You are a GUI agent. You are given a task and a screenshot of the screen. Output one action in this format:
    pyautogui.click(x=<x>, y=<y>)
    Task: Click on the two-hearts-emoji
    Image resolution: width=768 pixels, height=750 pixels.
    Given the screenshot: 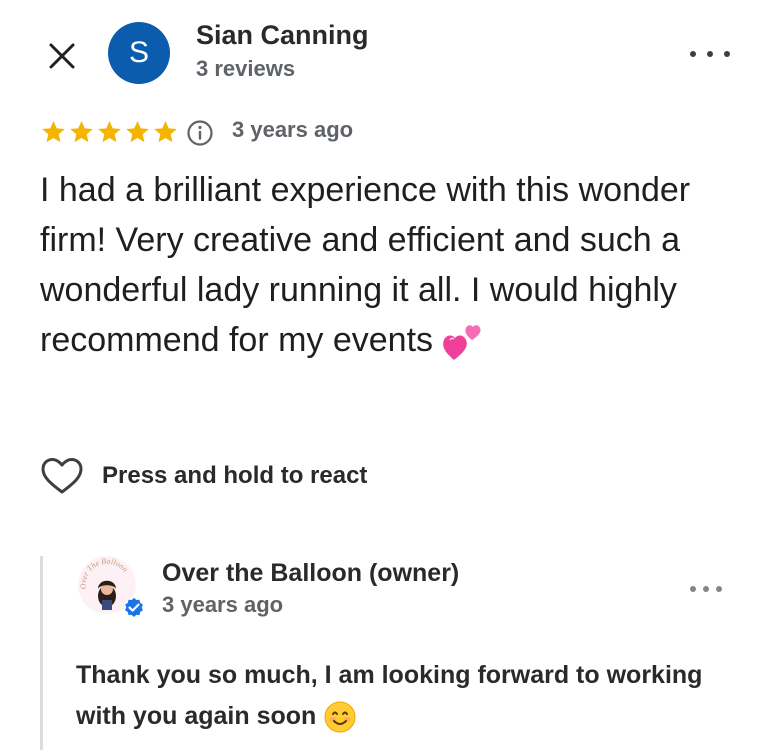 What is the action you would take?
    pyautogui.click(x=462, y=343)
    